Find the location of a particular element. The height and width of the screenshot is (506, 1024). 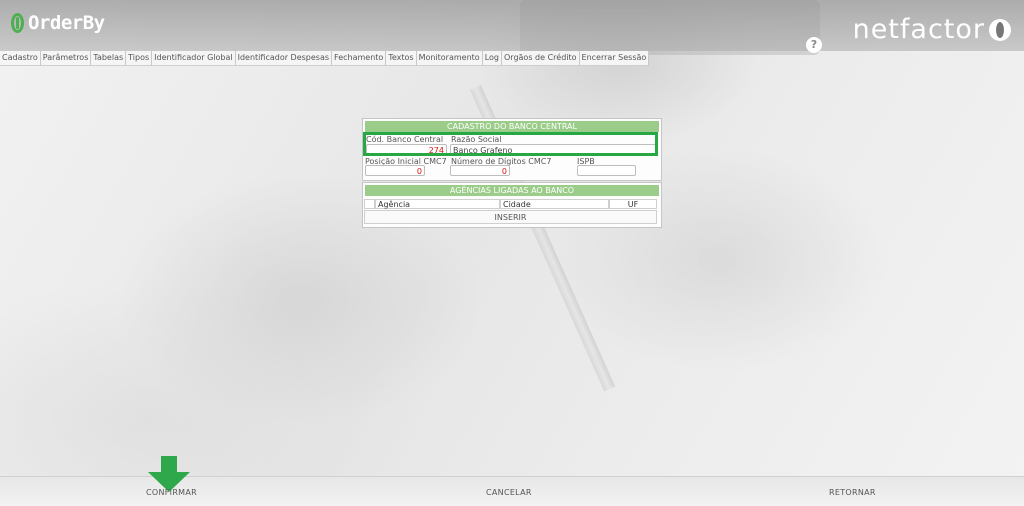

menu-item-textos: Textos is located at coordinates (401, 58).